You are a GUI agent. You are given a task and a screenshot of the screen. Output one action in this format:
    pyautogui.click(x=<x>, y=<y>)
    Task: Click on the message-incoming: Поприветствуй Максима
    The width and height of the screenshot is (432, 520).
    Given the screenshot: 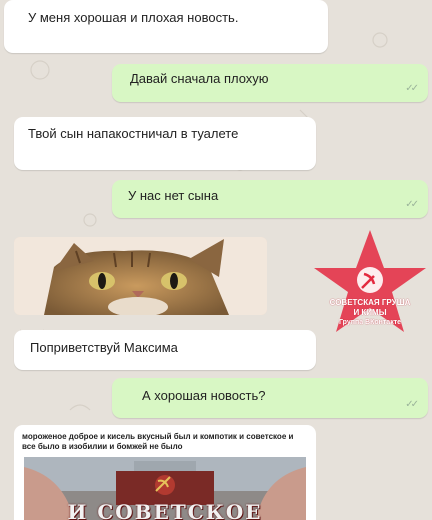 What is the action you would take?
    pyautogui.click(x=165, y=350)
    